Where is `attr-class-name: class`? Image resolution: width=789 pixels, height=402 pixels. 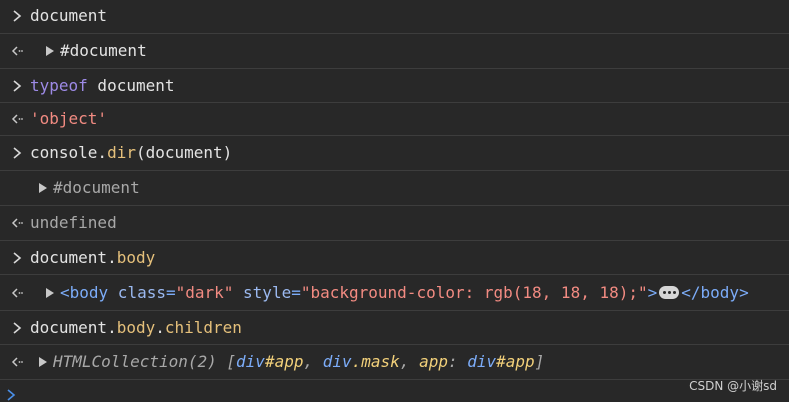
attr-class-name: class is located at coordinates (137, 292).